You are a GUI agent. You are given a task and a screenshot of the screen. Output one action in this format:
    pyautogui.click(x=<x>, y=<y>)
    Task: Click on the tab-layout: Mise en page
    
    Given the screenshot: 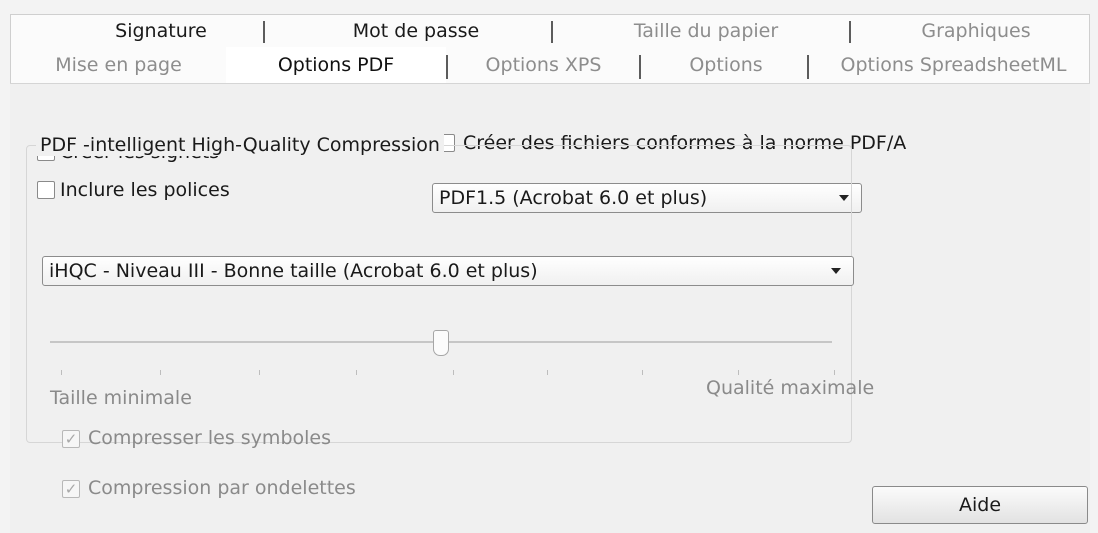 What is the action you would take?
    pyautogui.click(x=118, y=65)
    